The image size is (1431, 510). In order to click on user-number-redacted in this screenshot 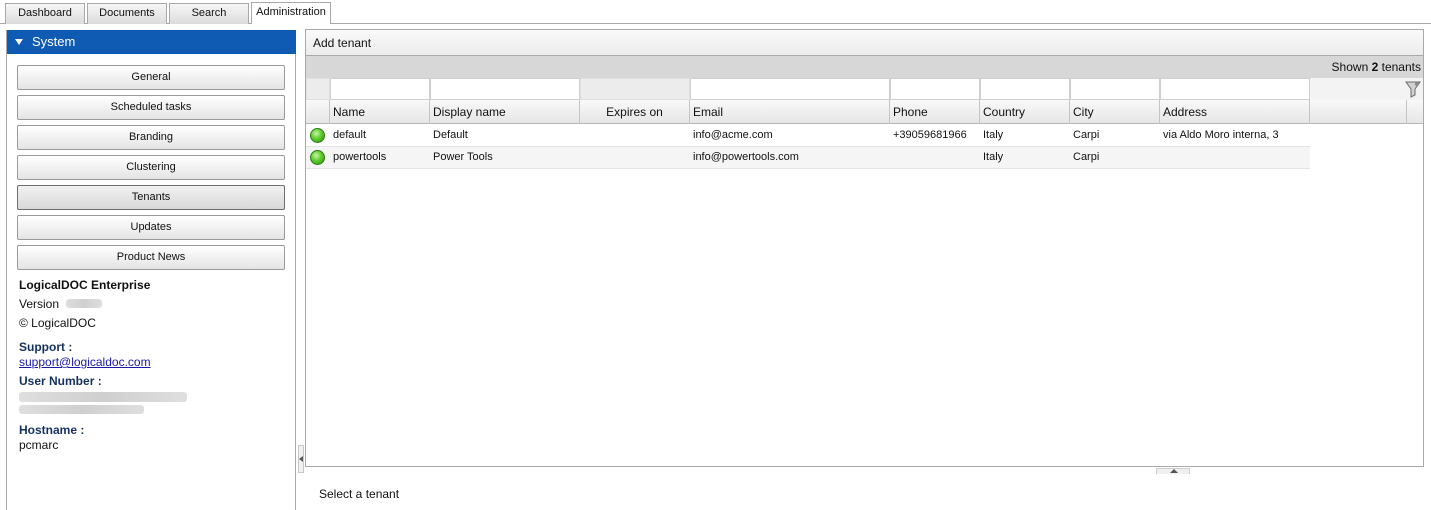, I will do `click(103, 397)`.